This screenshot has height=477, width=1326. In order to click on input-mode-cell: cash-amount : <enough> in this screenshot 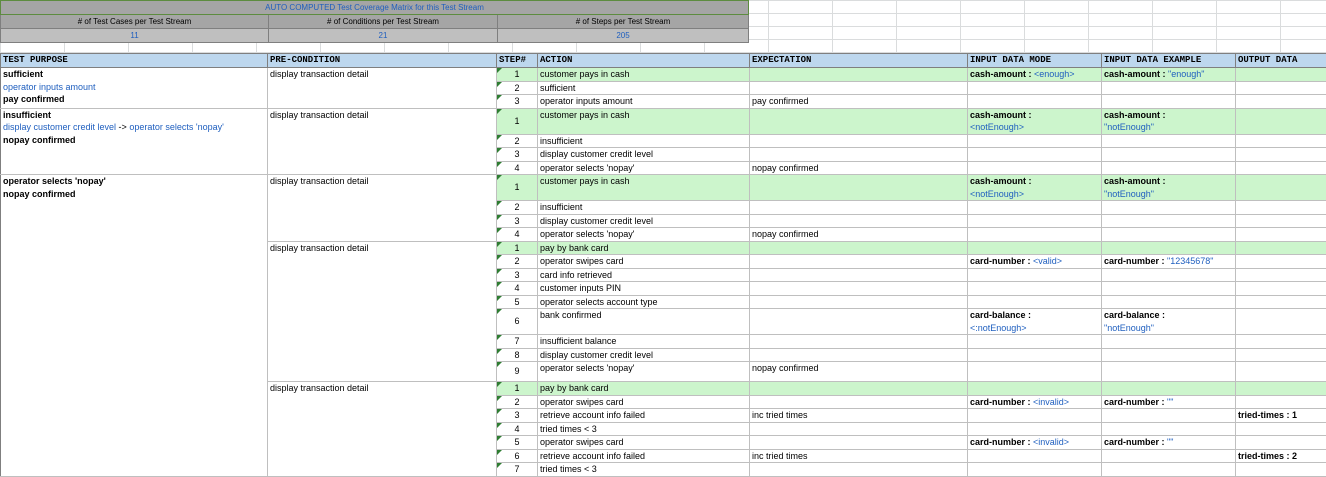, I will do `click(1035, 75)`.